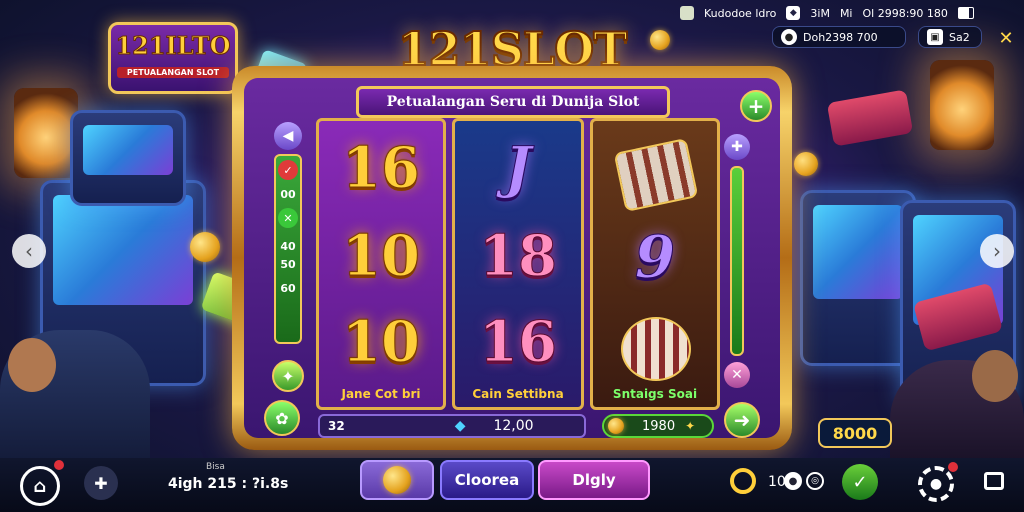 The height and width of the screenshot is (512, 1024). I want to click on reel-2-symbol-top: J, so click(518, 168).